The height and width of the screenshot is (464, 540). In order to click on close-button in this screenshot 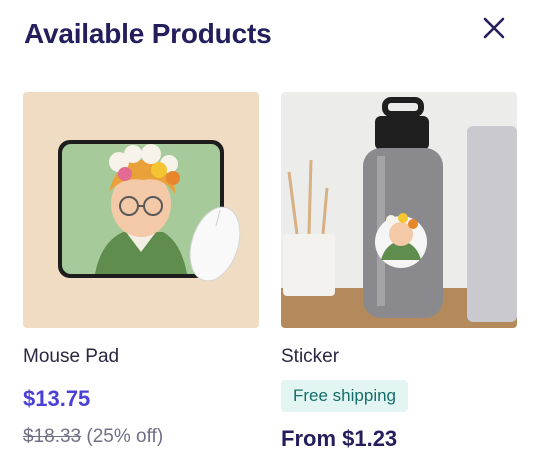, I will do `click(494, 28)`.